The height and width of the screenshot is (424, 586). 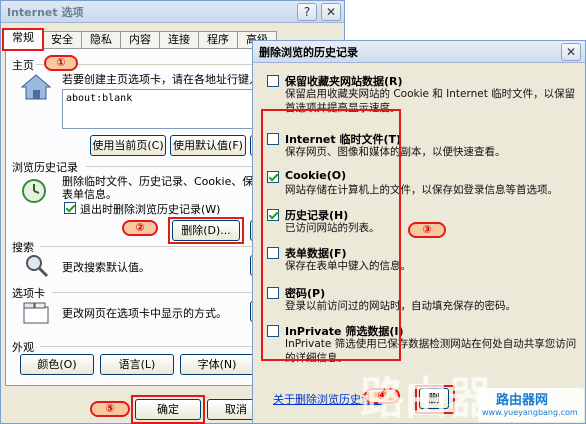 What do you see at coordinates (331, 12) in the screenshot?
I see `close-button: ✕` at bounding box center [331, 12].